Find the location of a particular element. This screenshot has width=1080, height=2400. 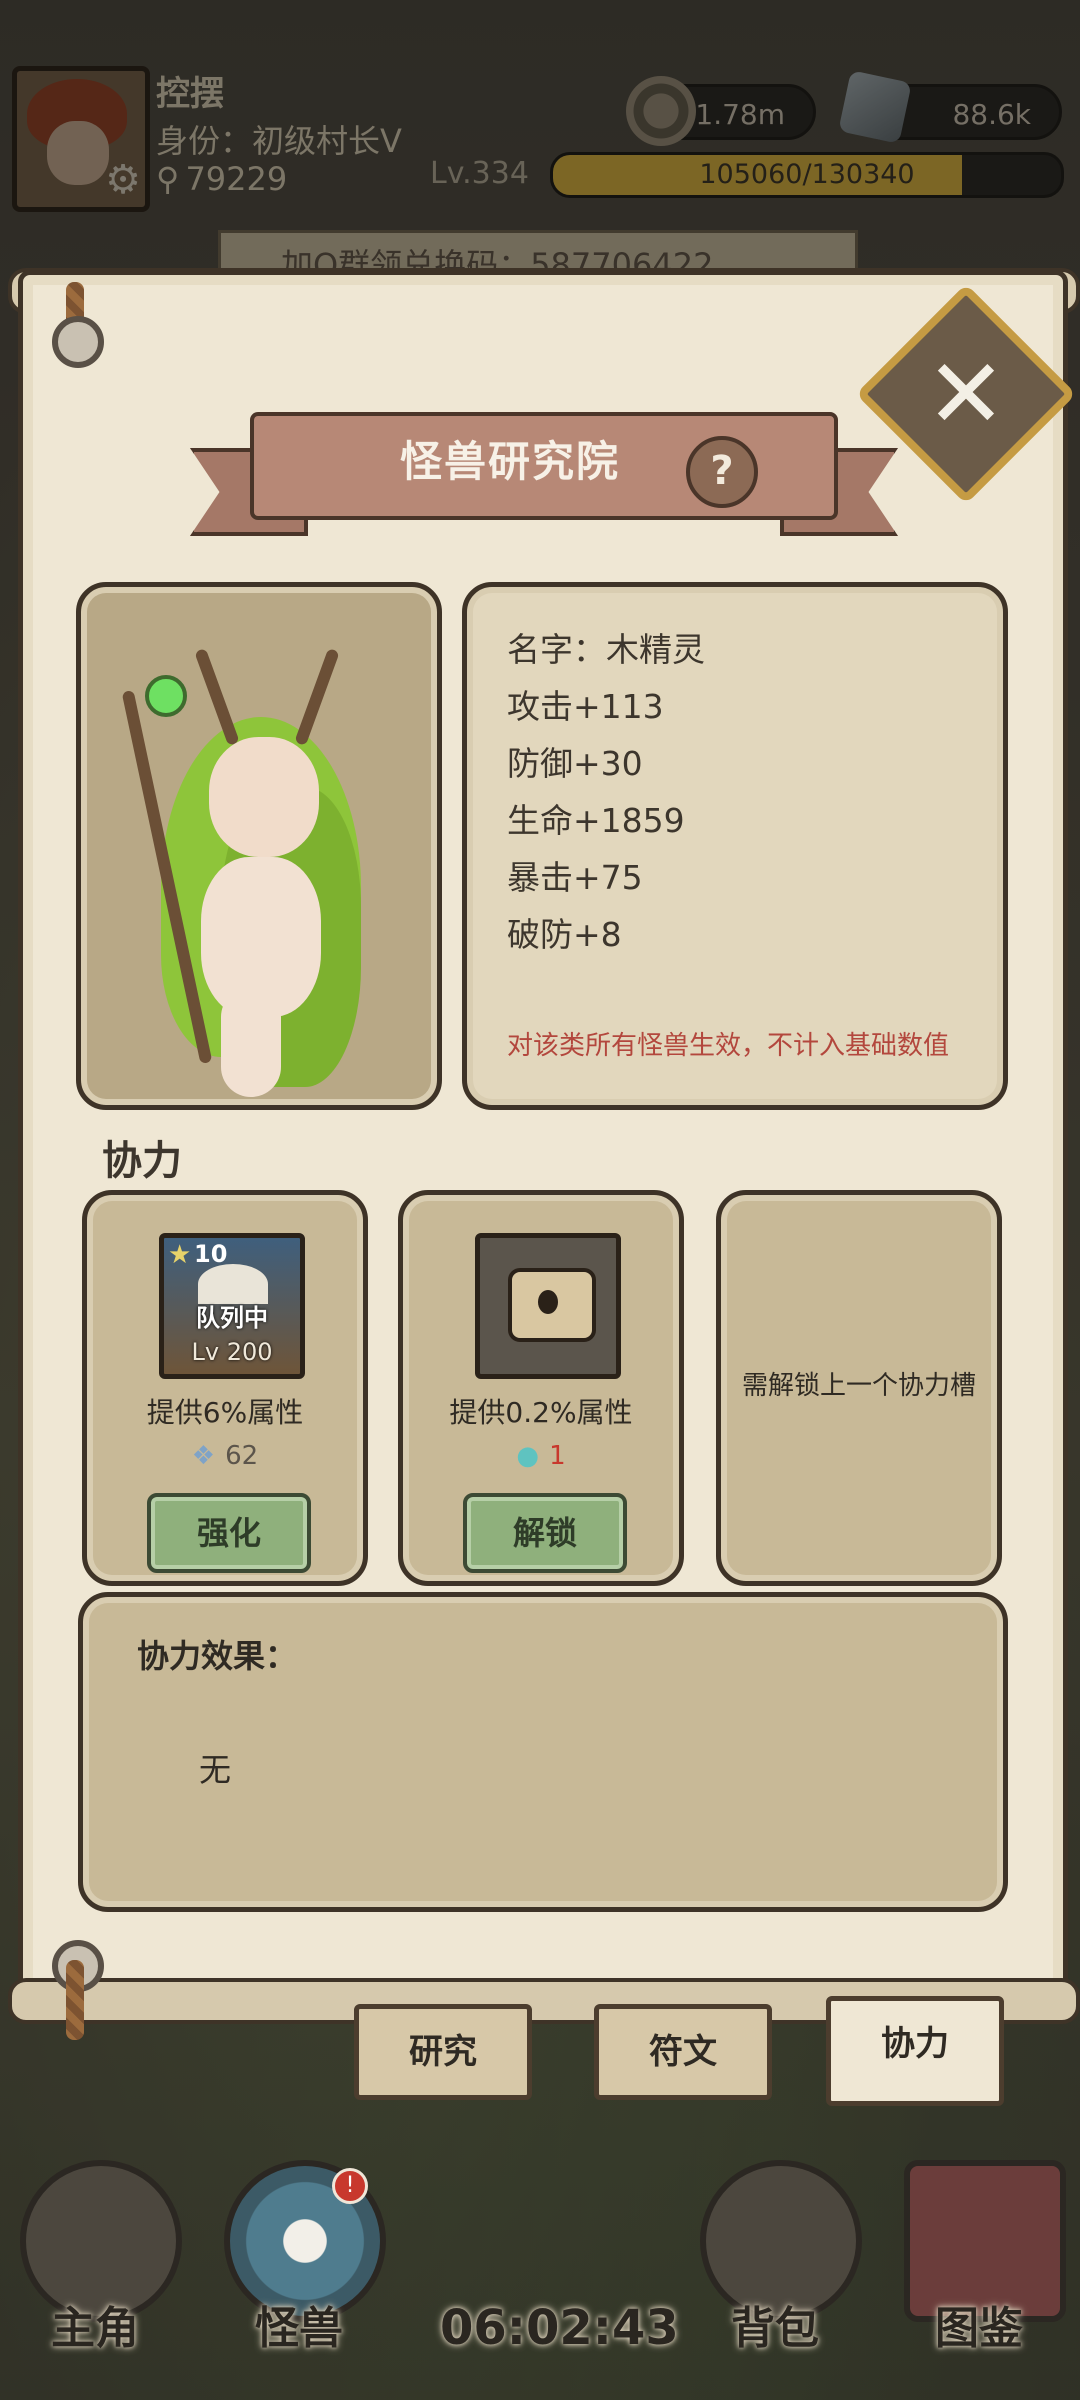

nav-bag: 背包 is located at coordinates (776, 2260).